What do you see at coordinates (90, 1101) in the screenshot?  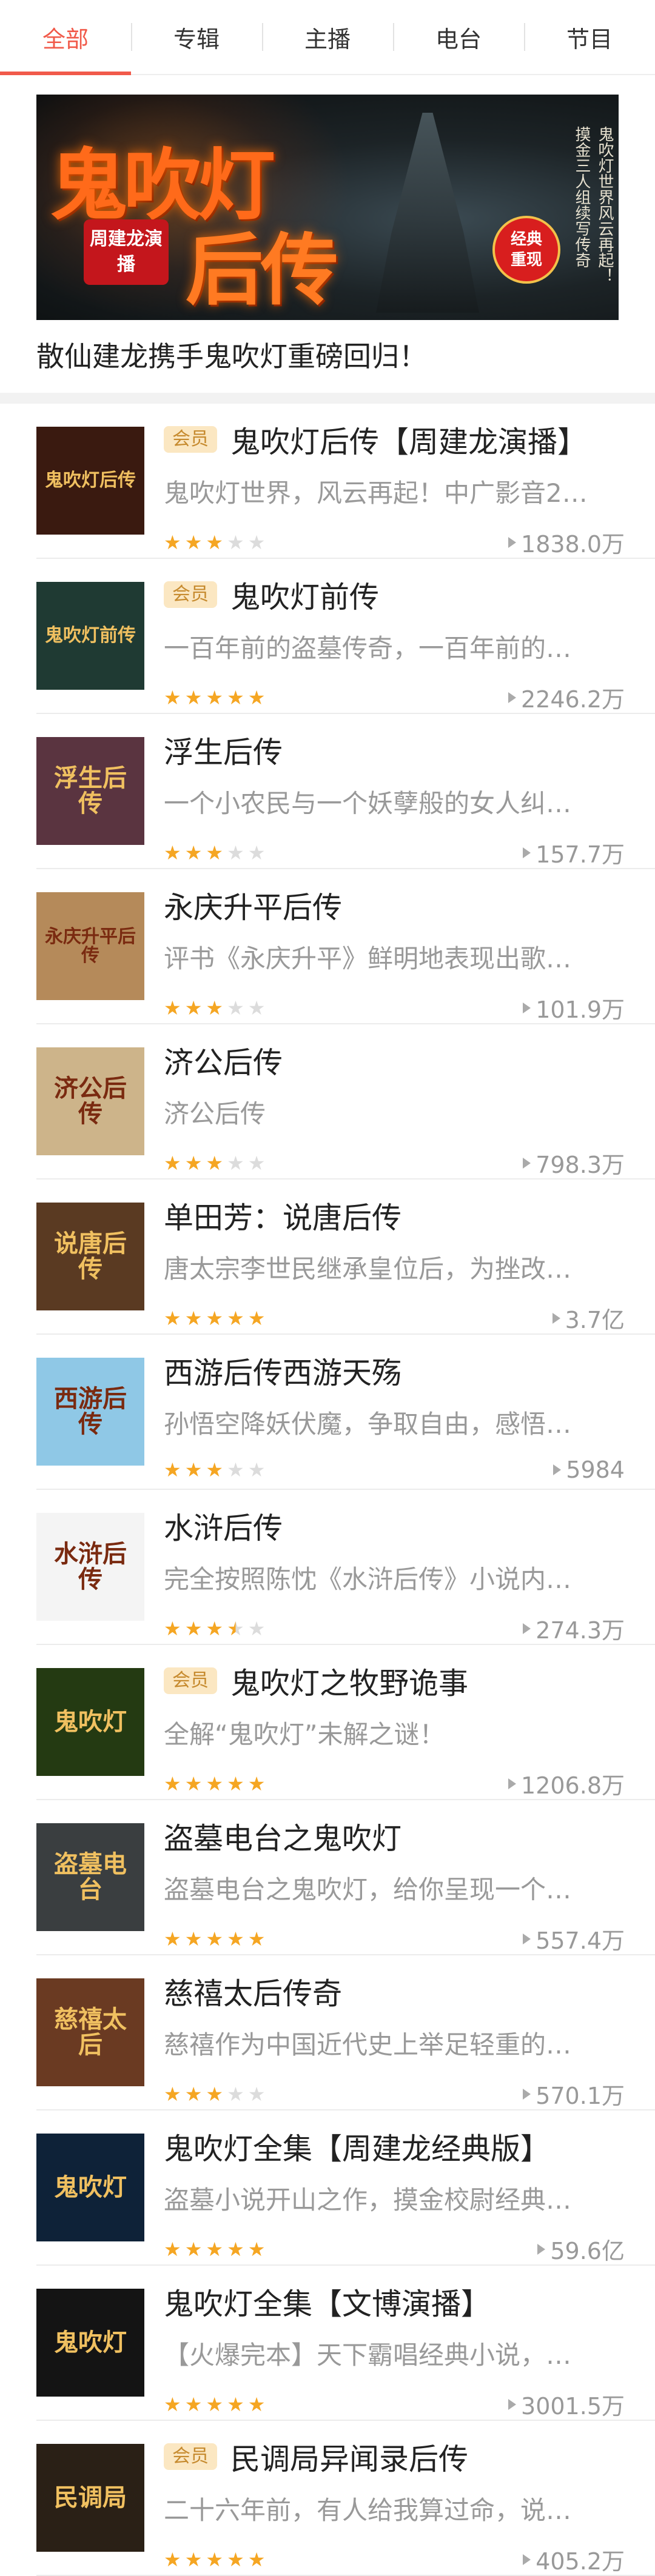 I see `album-cover: 济公后传` at bounding box center [90, 1101].